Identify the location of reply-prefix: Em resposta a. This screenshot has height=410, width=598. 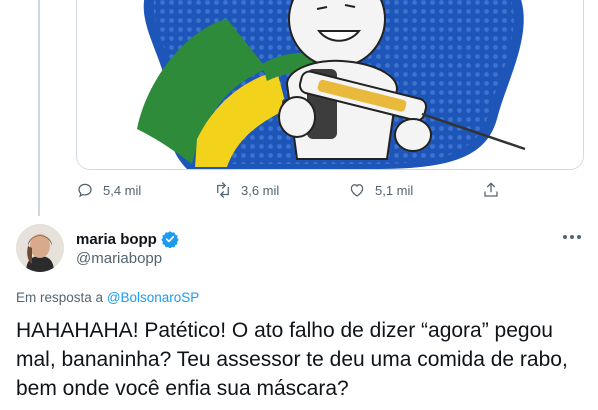
(60, 297).